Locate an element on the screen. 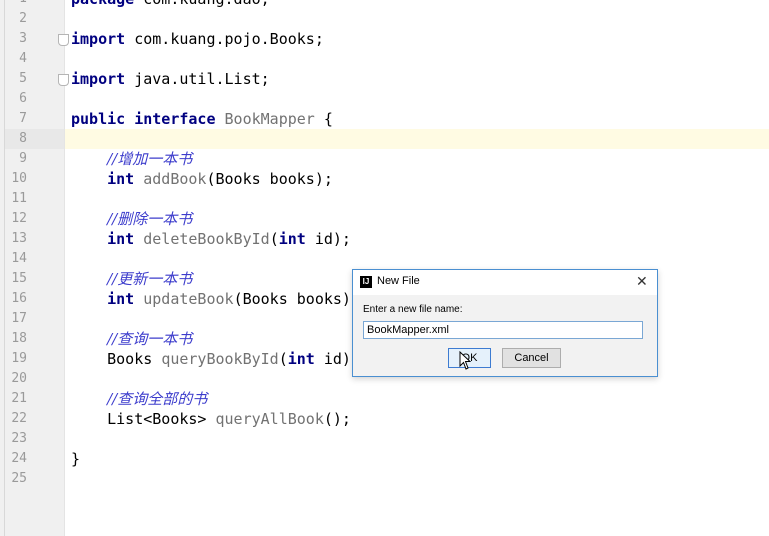 The image size is (769, 536). code-line: } is located at coordinates (75, 459).